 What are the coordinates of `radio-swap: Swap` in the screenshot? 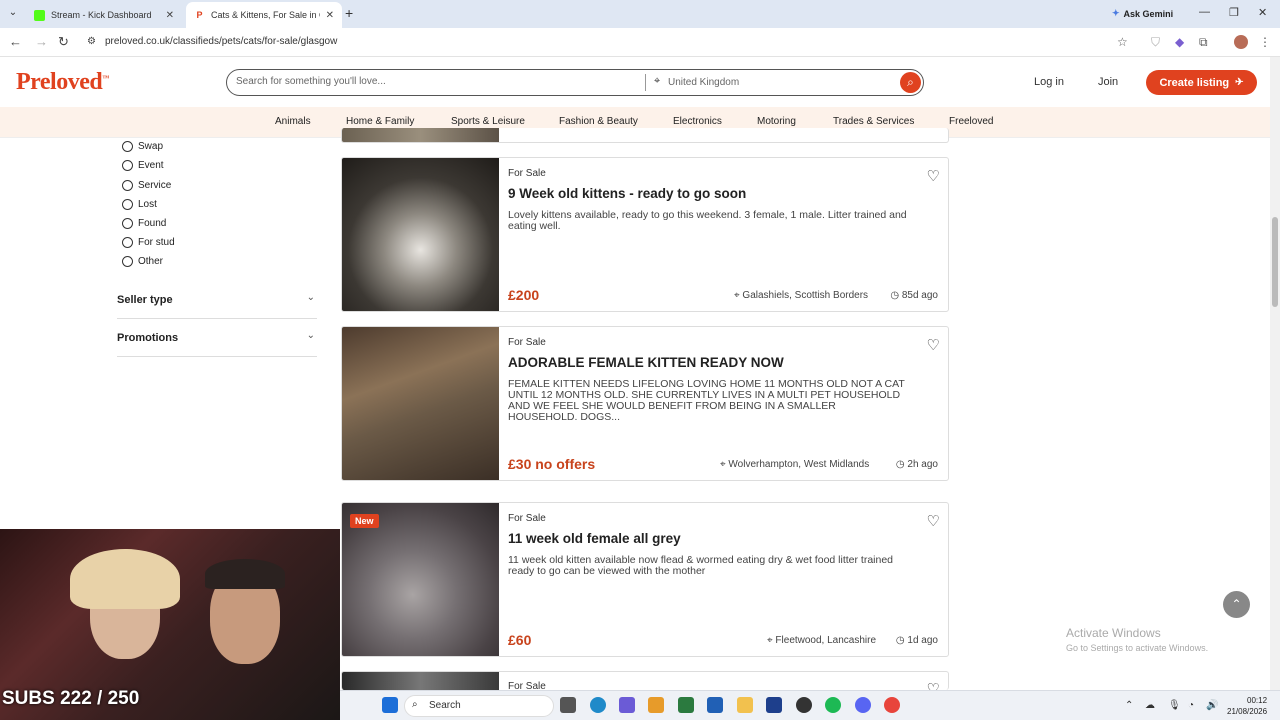 It's located at (142, 146).